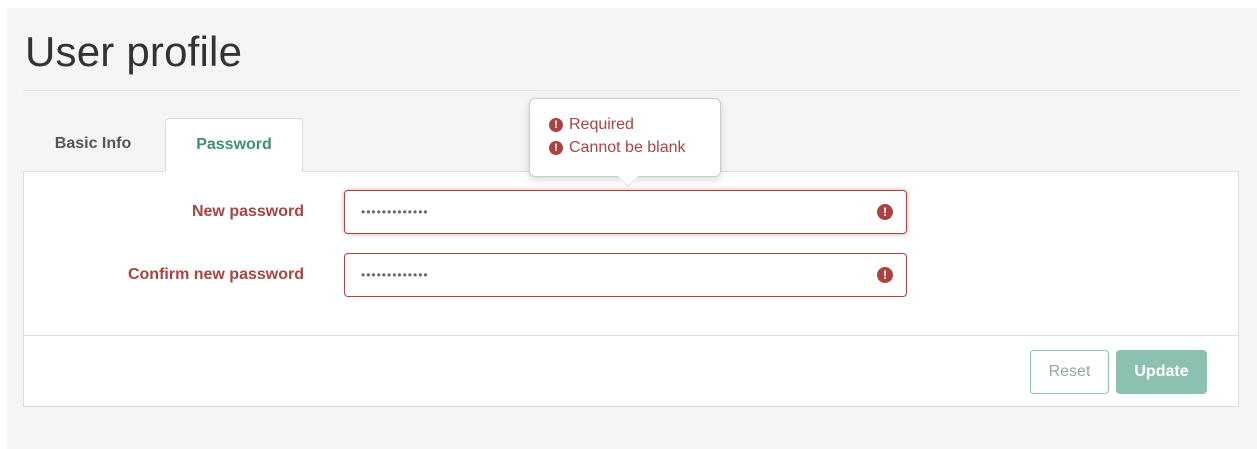 This screenshot has height=449, width=1257. I want to click on update-button: Update, so click(1161, 372).